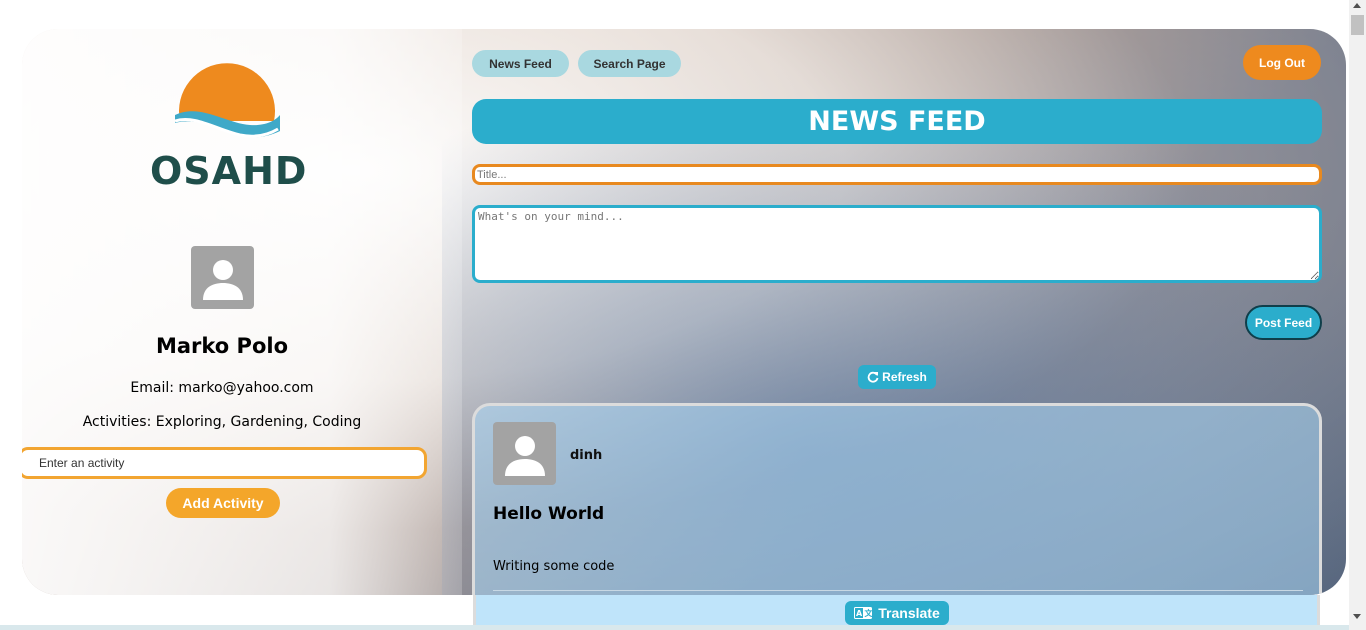 Image resolution: width=1366 pixels, height=630 pixels. I want to click on post-title: Hello World, so click(549, 514).